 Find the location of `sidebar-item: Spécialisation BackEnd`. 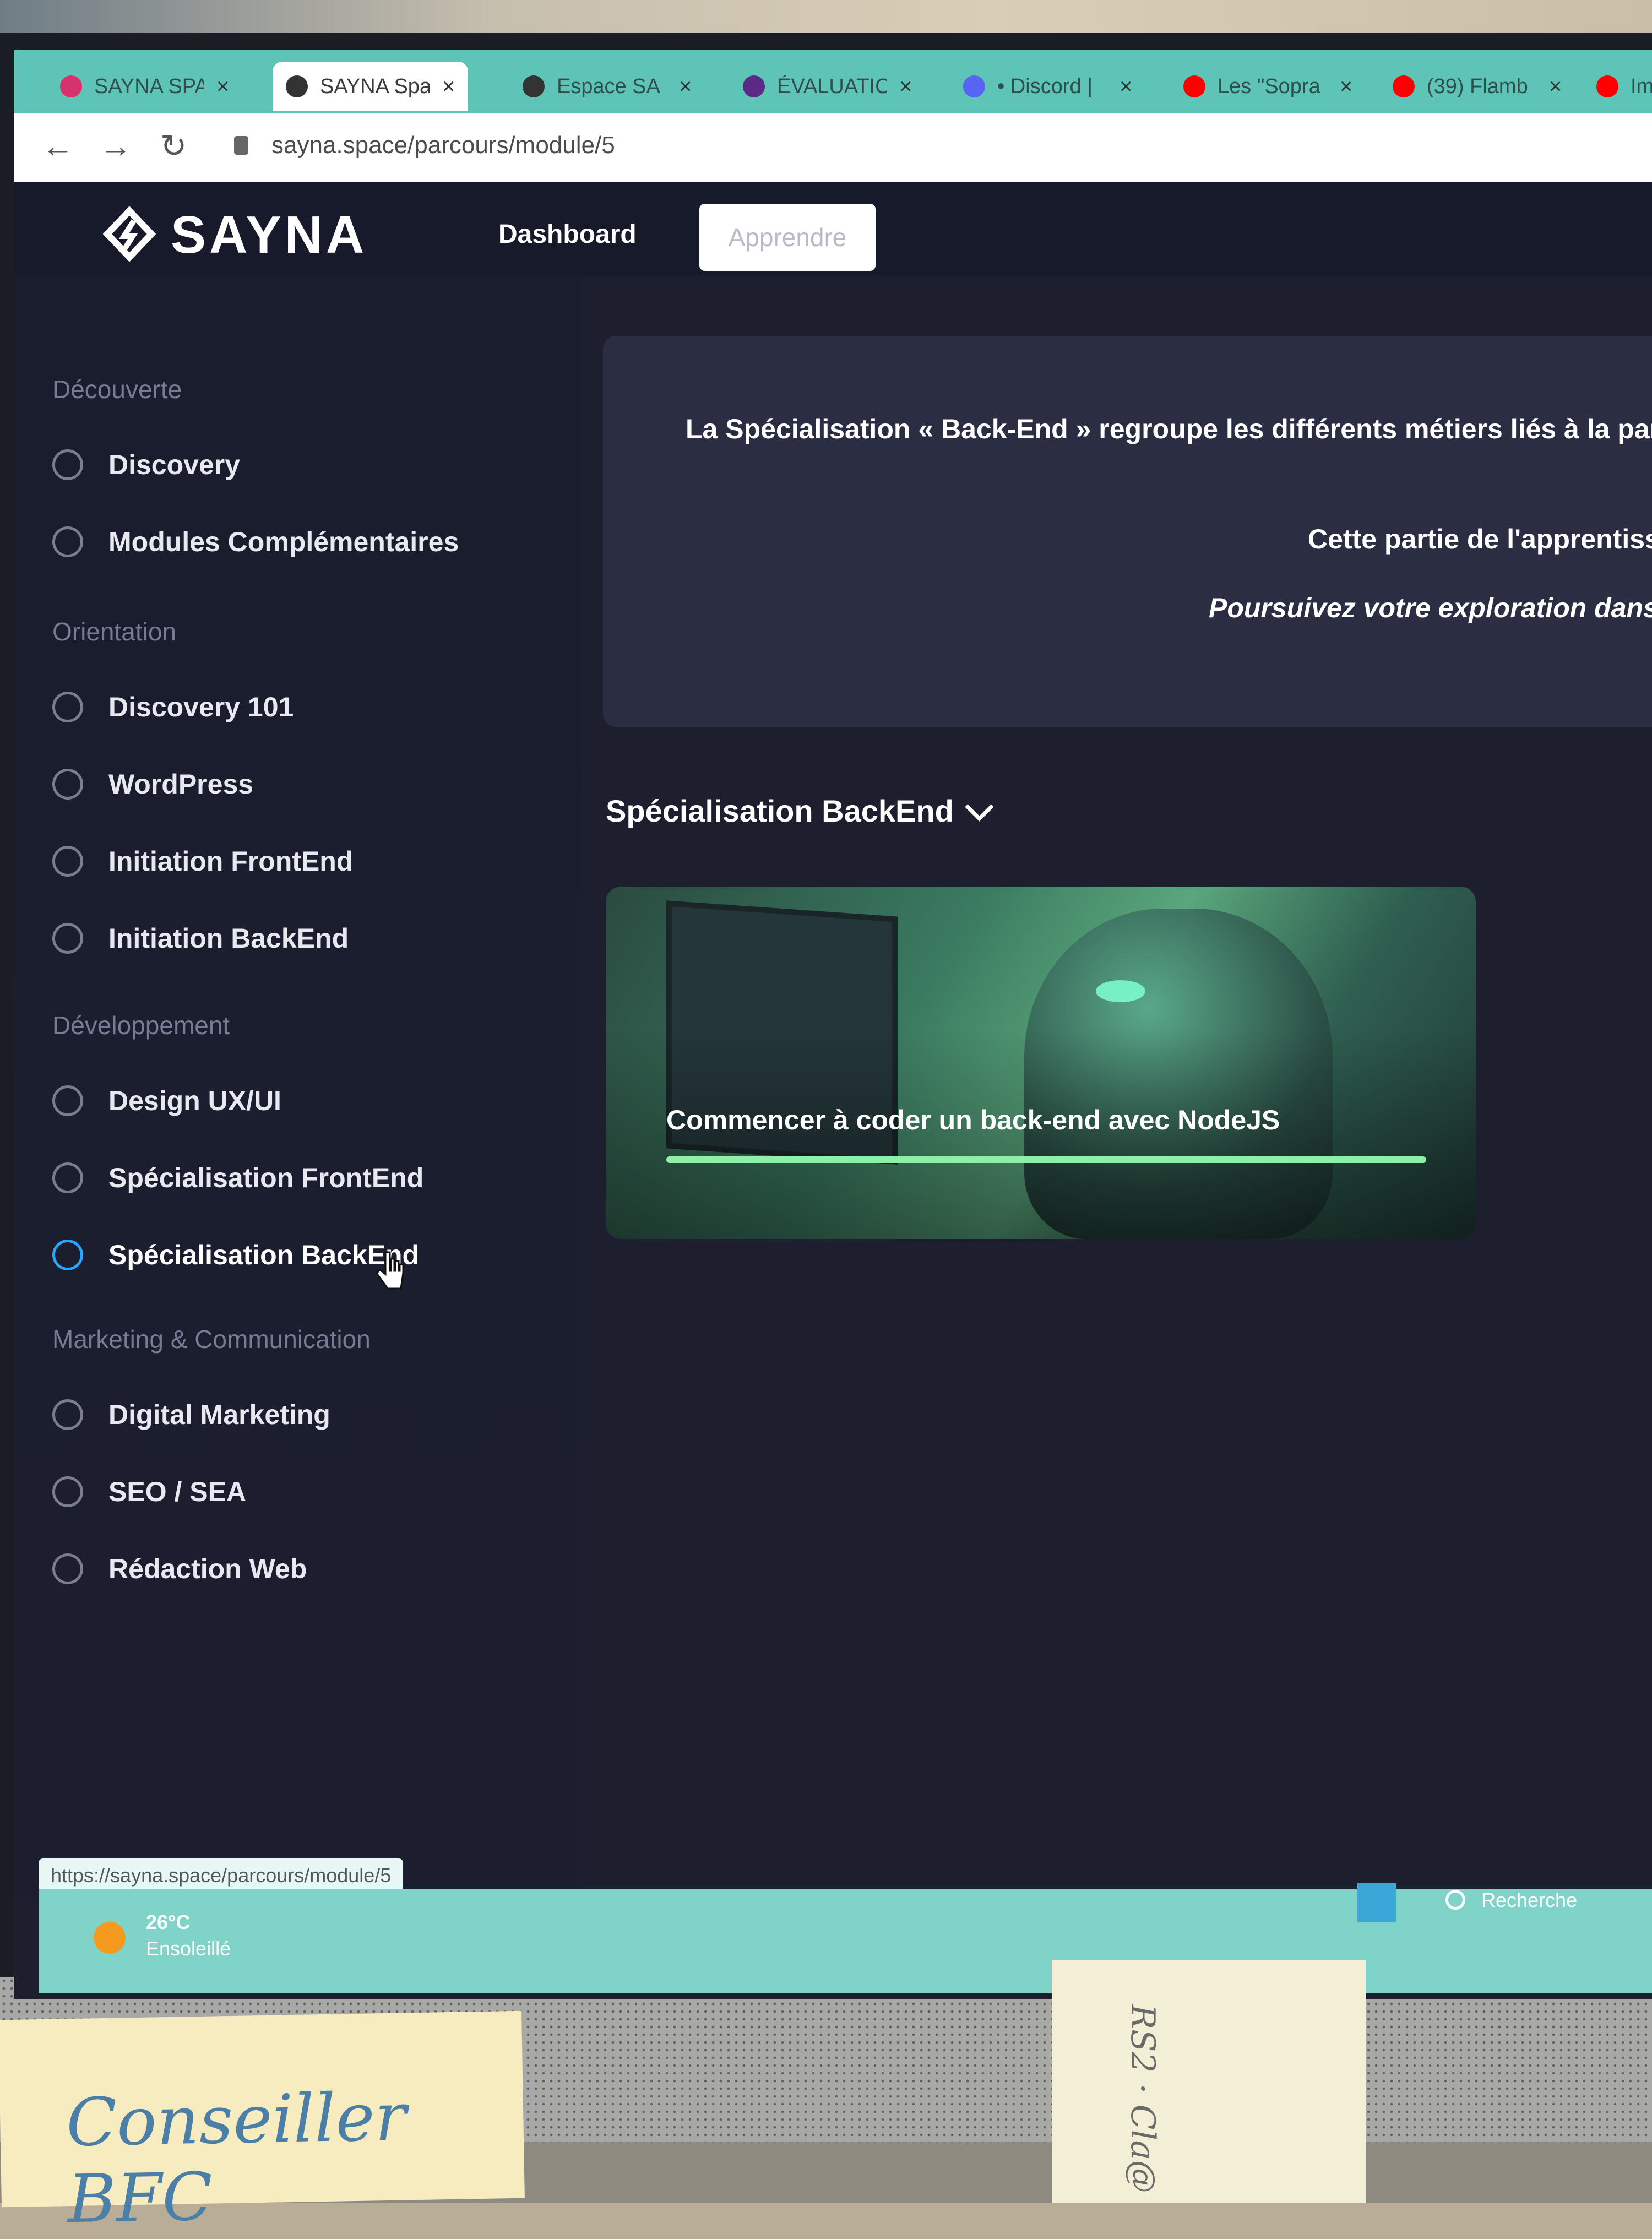

sidebar-item: Spécialisation BackEnd is located at coordinates (235, 1255).